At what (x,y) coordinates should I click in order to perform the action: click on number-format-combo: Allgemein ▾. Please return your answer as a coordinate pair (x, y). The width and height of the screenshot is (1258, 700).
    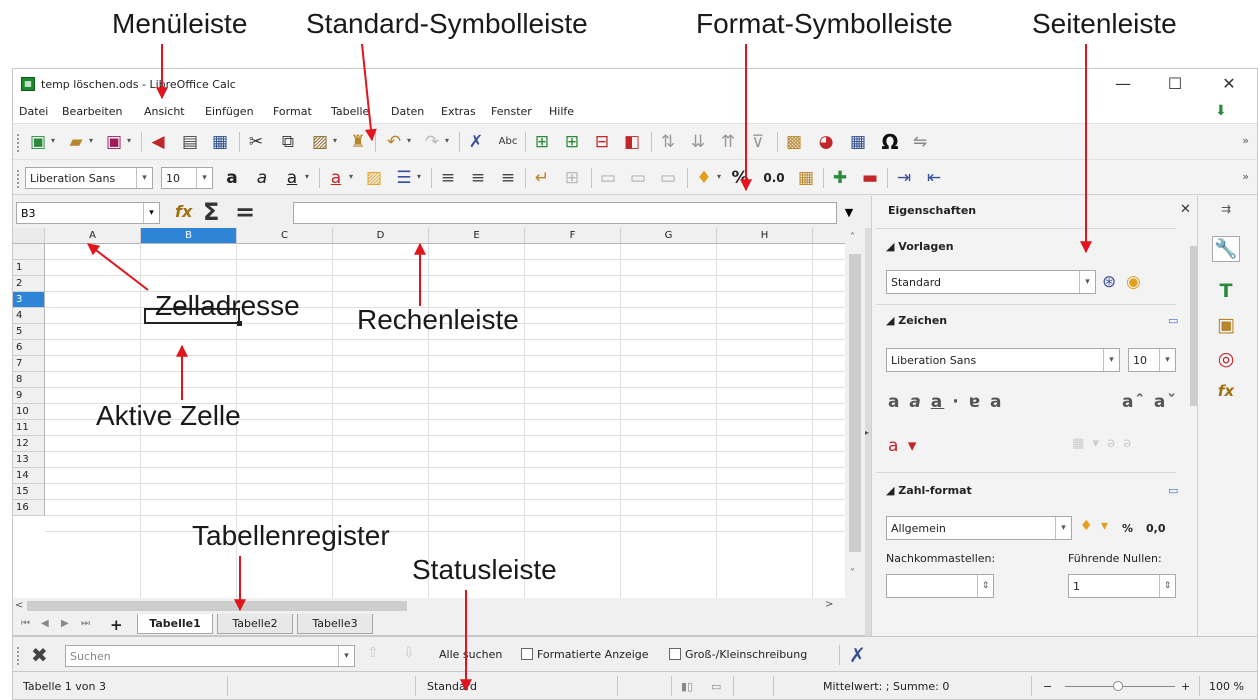
    Looking at the image, I should click on (979, 528).